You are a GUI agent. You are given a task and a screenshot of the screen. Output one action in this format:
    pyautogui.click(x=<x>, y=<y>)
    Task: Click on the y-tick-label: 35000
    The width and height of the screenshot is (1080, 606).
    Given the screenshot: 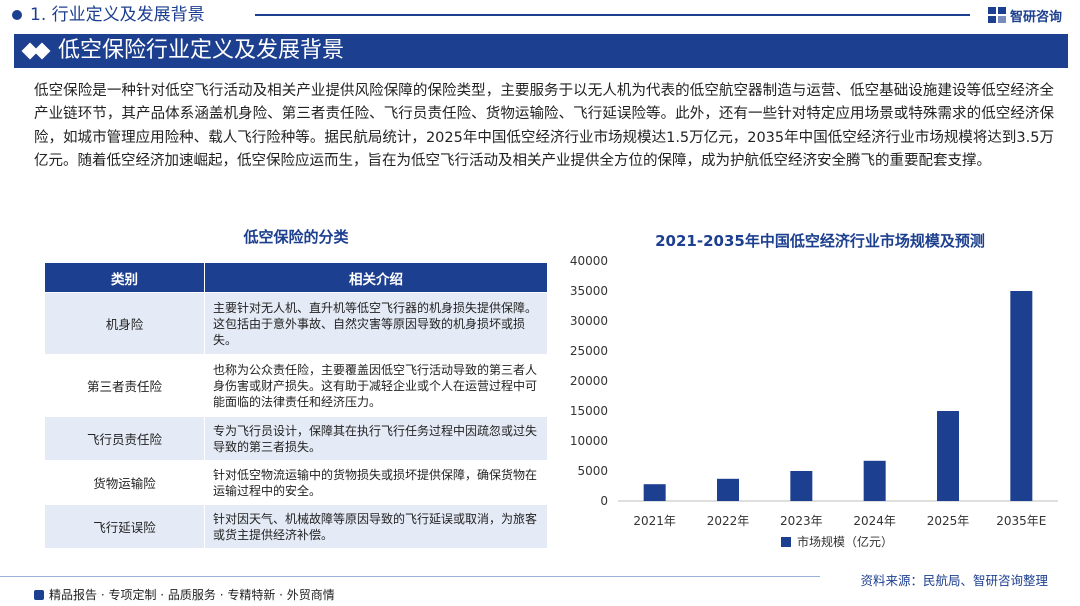 What is the action you would take?
    pyautogui.click(x=589, y=291)
    